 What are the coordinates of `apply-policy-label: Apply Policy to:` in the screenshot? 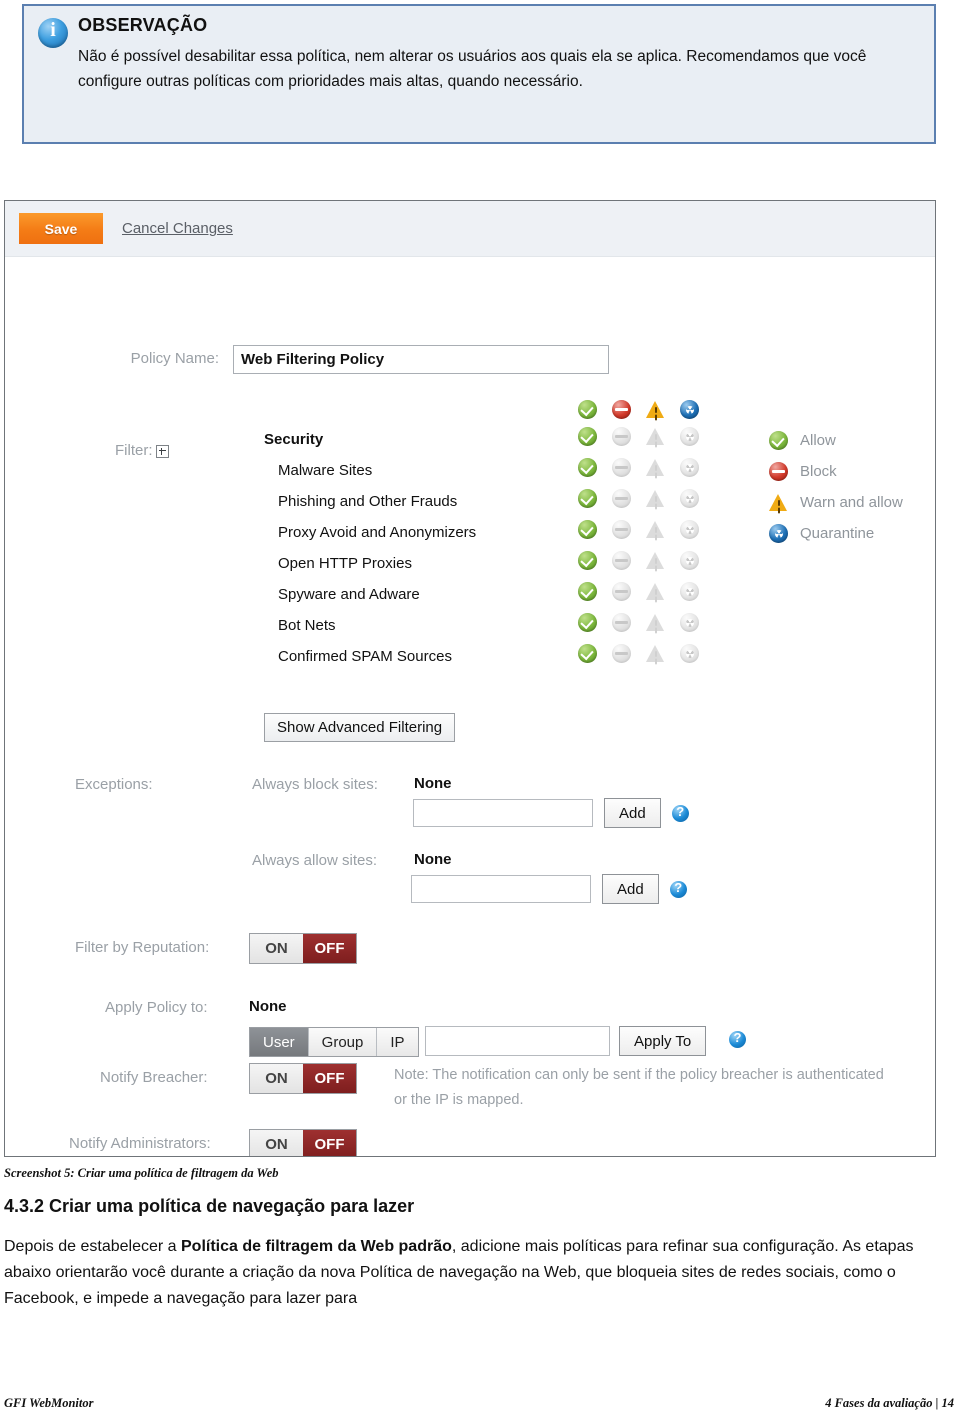 It's located at (156, 1007).